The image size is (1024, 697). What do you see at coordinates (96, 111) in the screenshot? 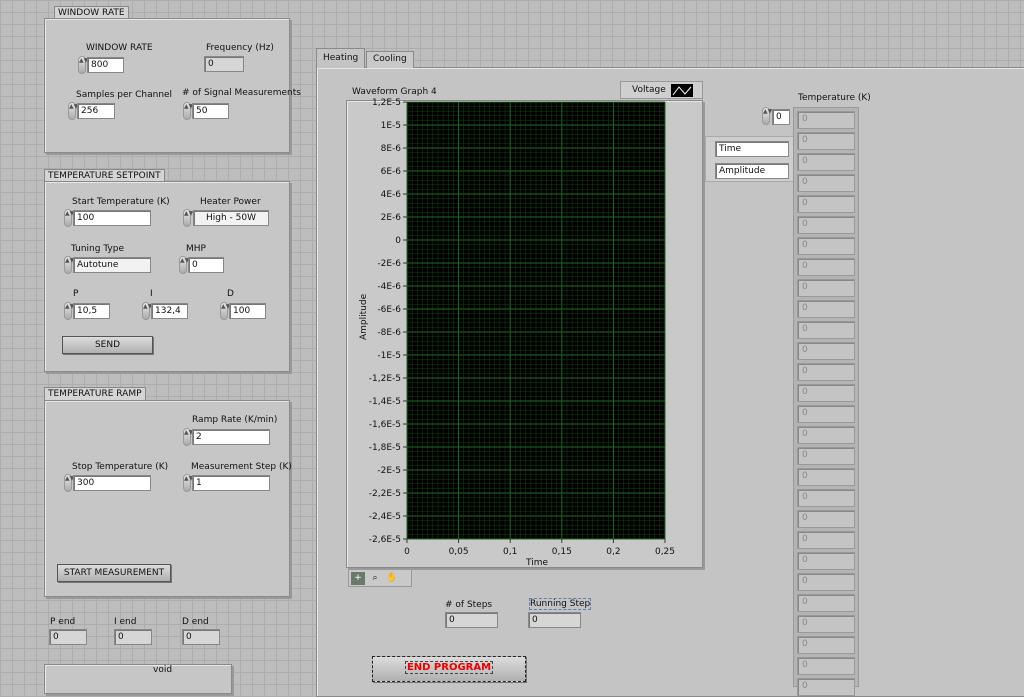
I see `samples-input: 256` at bounding box center [96, 111].